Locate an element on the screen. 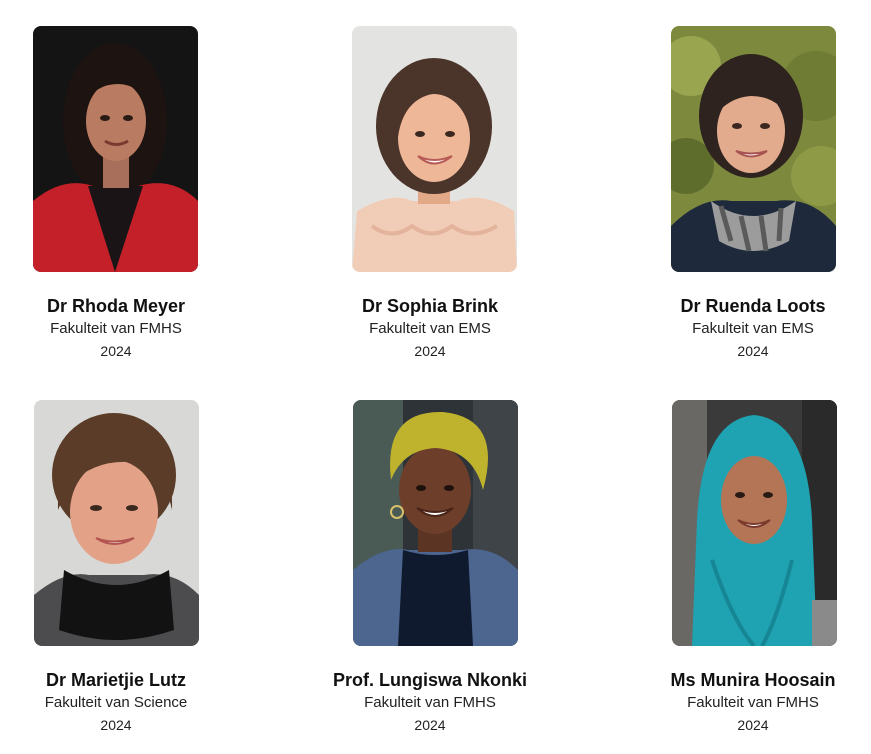 The image size is (871, 754). person-name: Dr Rhoda Meyer is located at coordinates (116, 306).